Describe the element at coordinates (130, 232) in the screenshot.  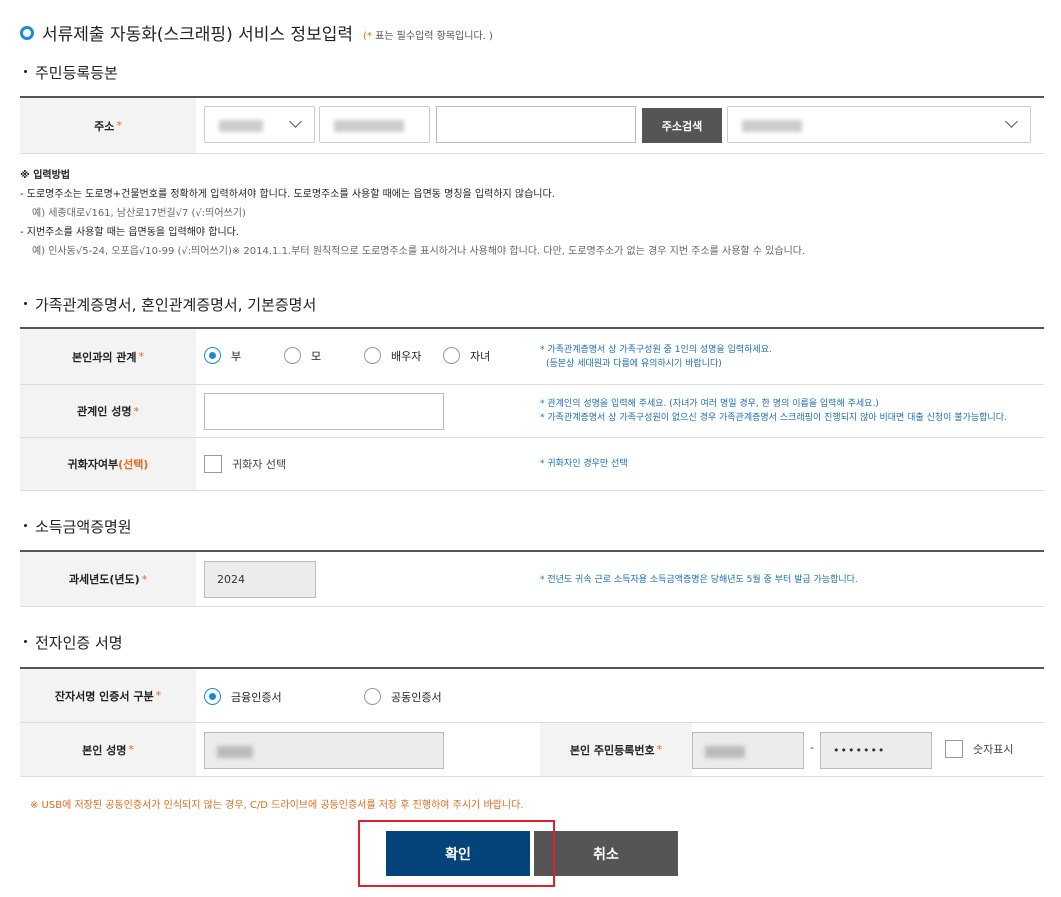
I see `guide-line-lot: - 지번주소를 사용할 때는 읍면동을 입력해야 합니다.` at that location.